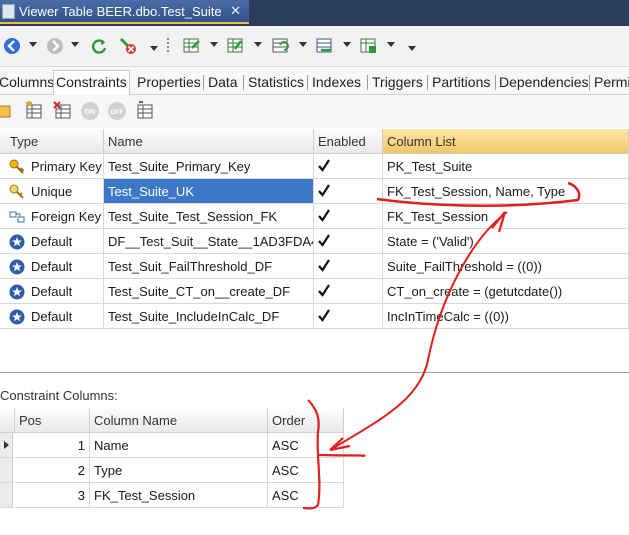  Describe the element at coordinates (306, 420) in the screenshot. I see `column-header-order: Order` at that location.